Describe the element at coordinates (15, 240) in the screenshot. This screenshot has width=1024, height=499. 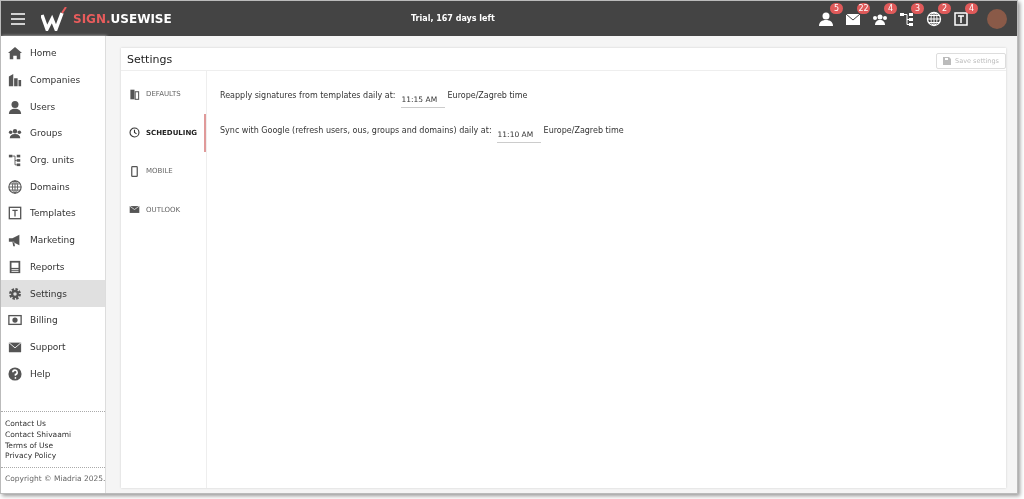
I see `megaphone-icon` at that location.